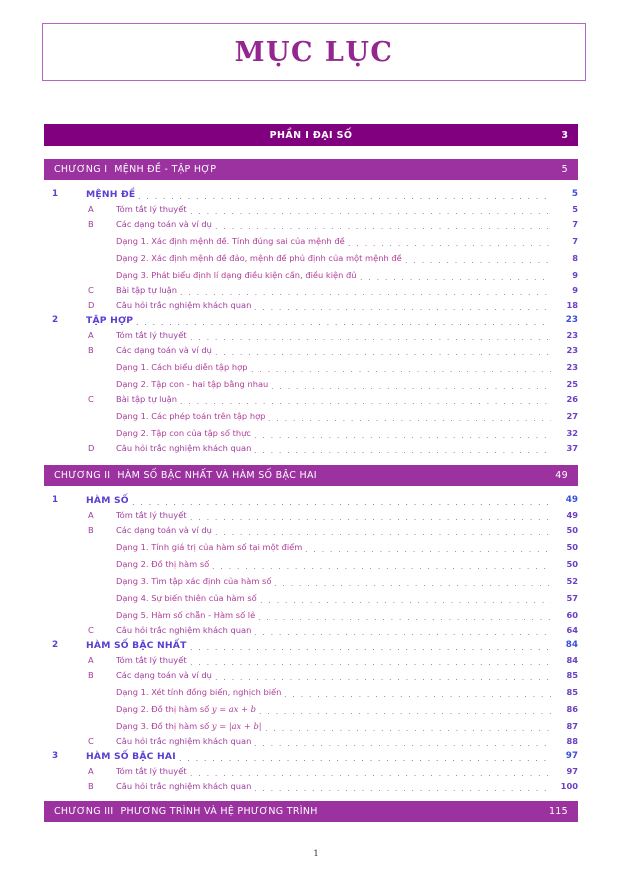  Describe the element at coordinates (572, 384) in the screenshot. I see `toc-entry-page-number: 25` at that location.